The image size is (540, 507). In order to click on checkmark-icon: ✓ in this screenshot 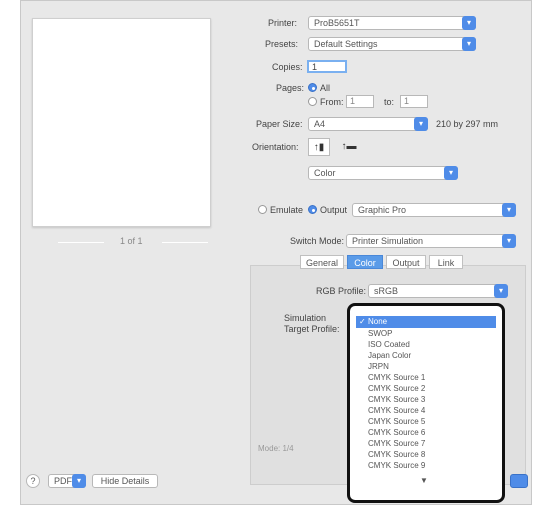, I will do `click(362, 321)`.